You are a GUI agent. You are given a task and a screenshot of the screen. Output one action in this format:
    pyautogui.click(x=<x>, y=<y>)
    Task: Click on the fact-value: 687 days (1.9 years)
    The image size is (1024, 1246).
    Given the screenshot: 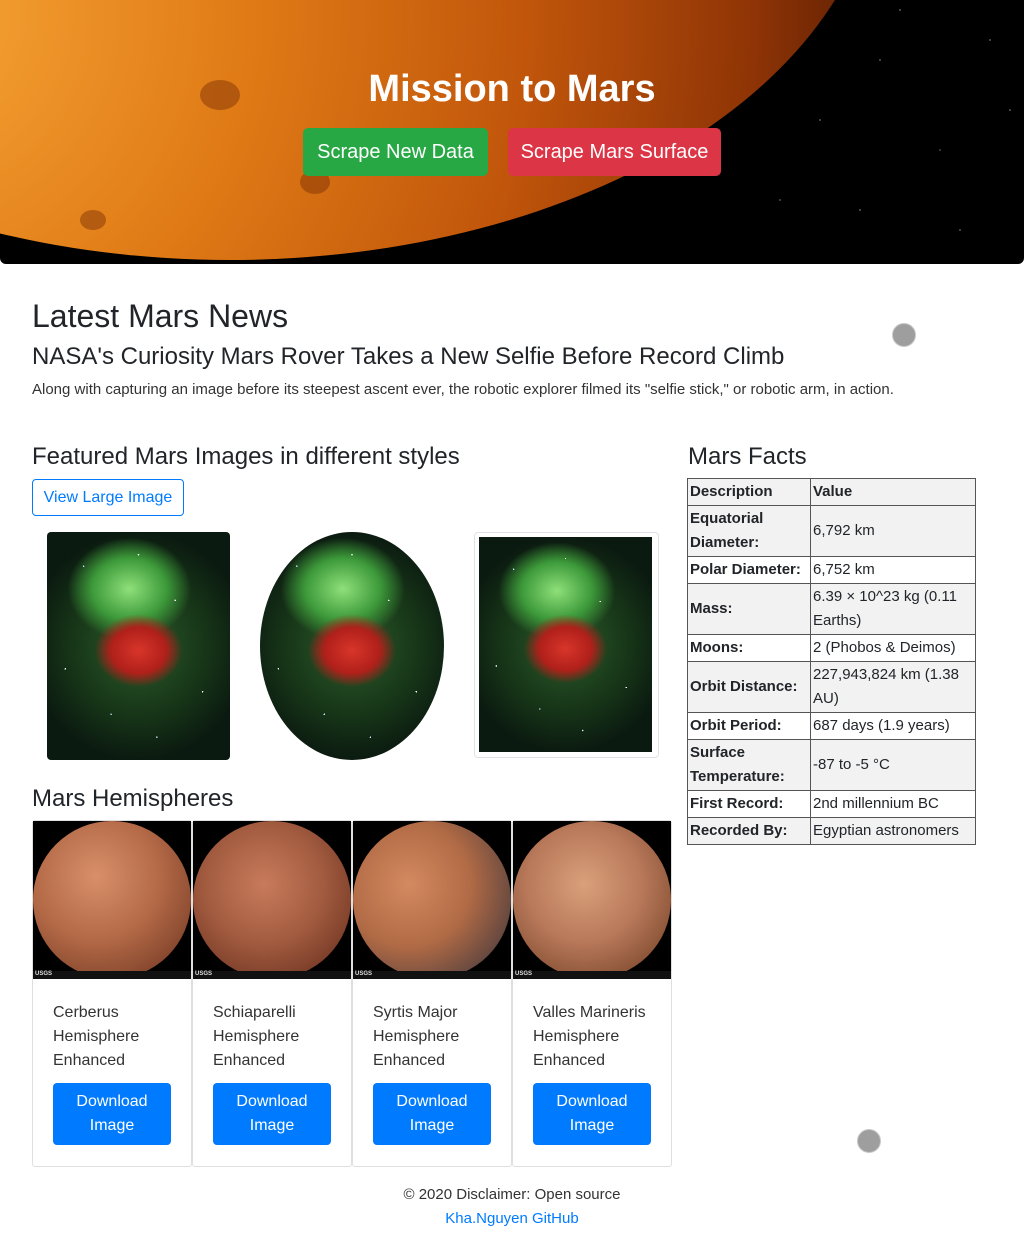 What is the action you would take?
    pyautogui.click(x=893, y=726)
    